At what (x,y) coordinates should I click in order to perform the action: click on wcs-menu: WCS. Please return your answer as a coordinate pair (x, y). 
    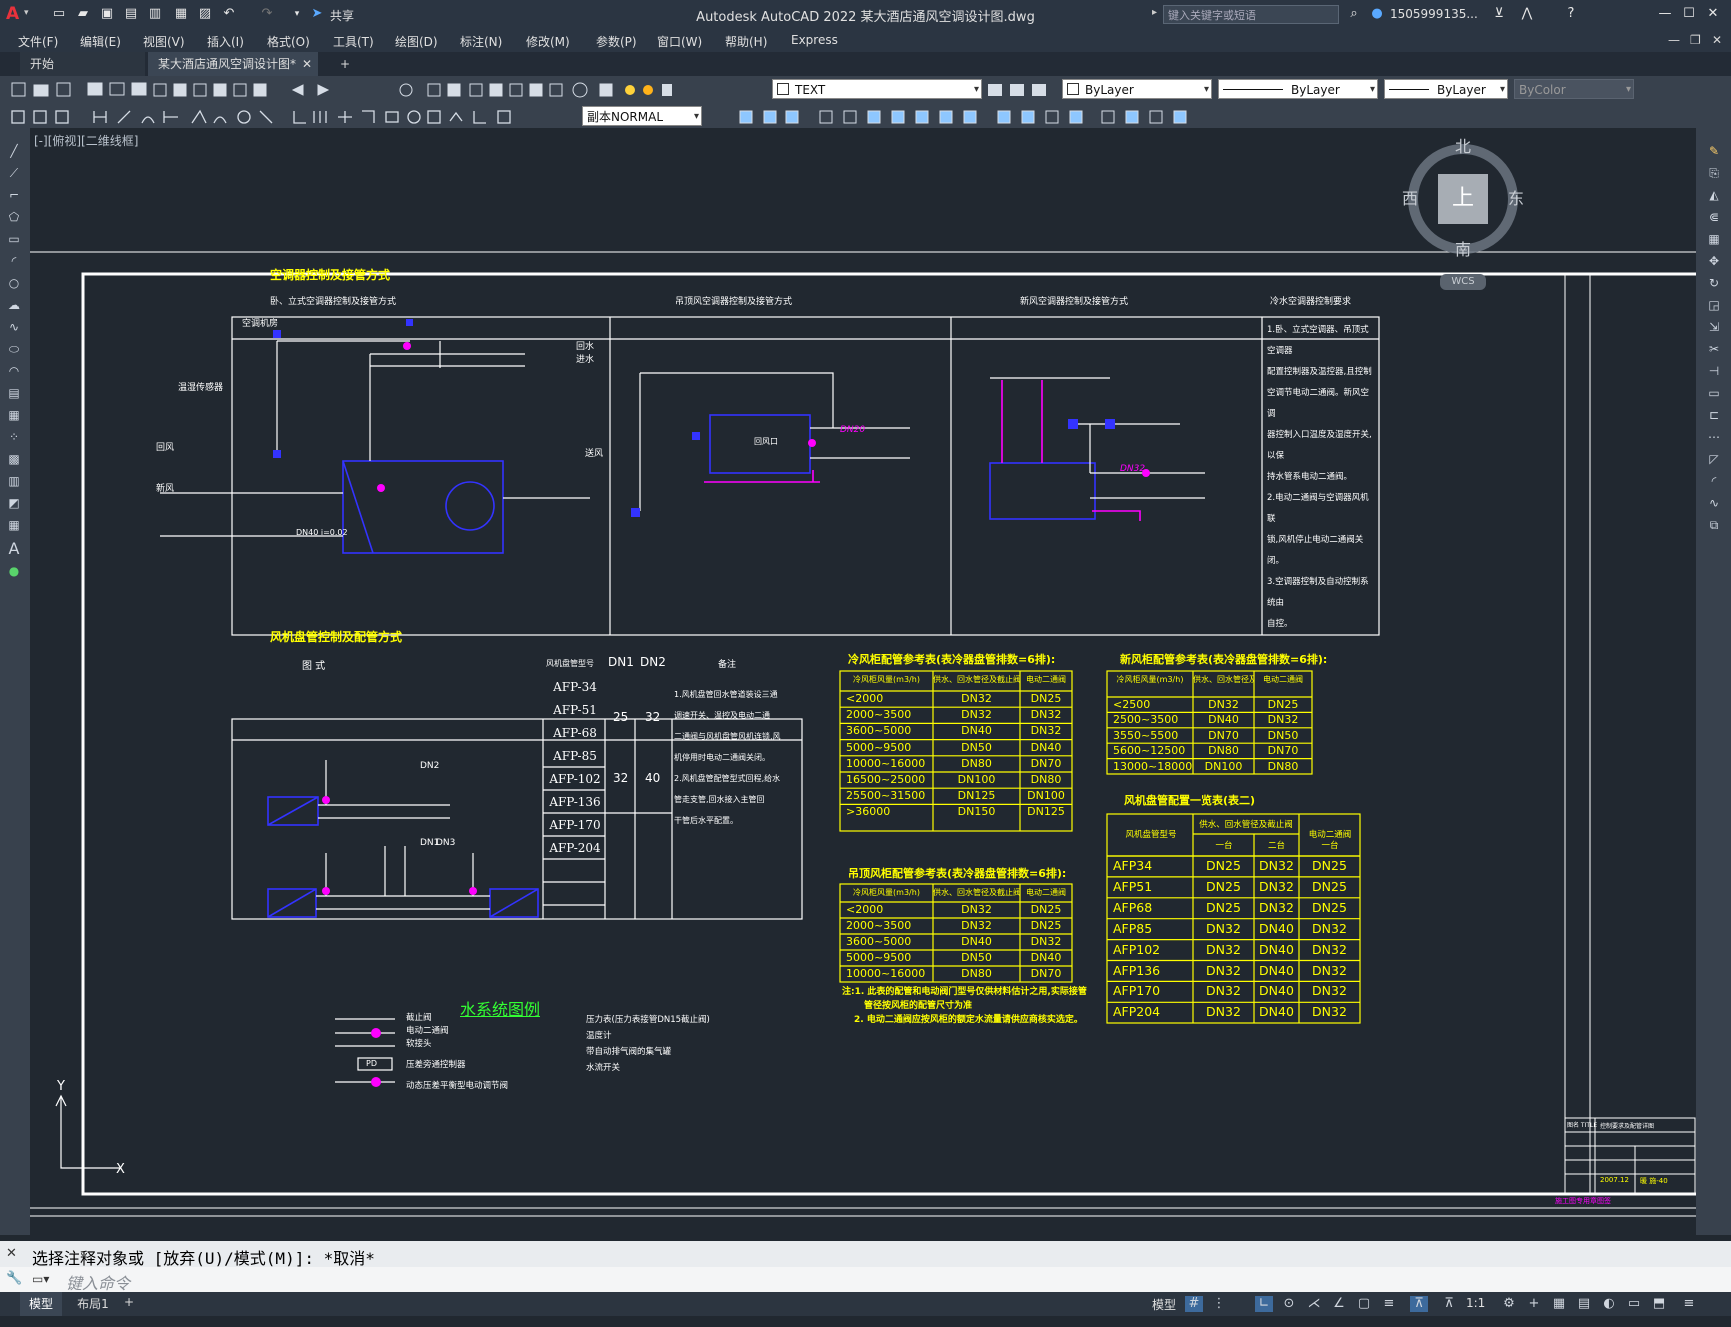
    Looking at the image, I should click on (1463, 282).